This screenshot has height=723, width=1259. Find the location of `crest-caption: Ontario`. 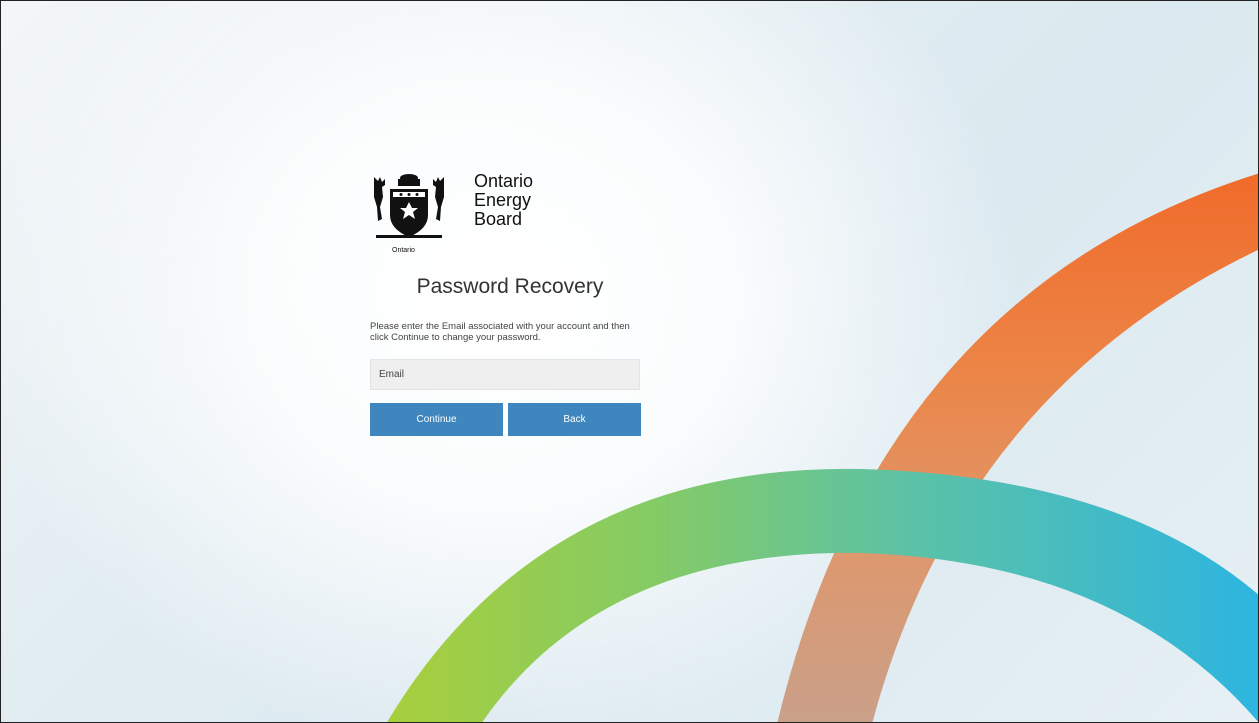

crest-caption: Ontario is located at coordinates (403, 250).